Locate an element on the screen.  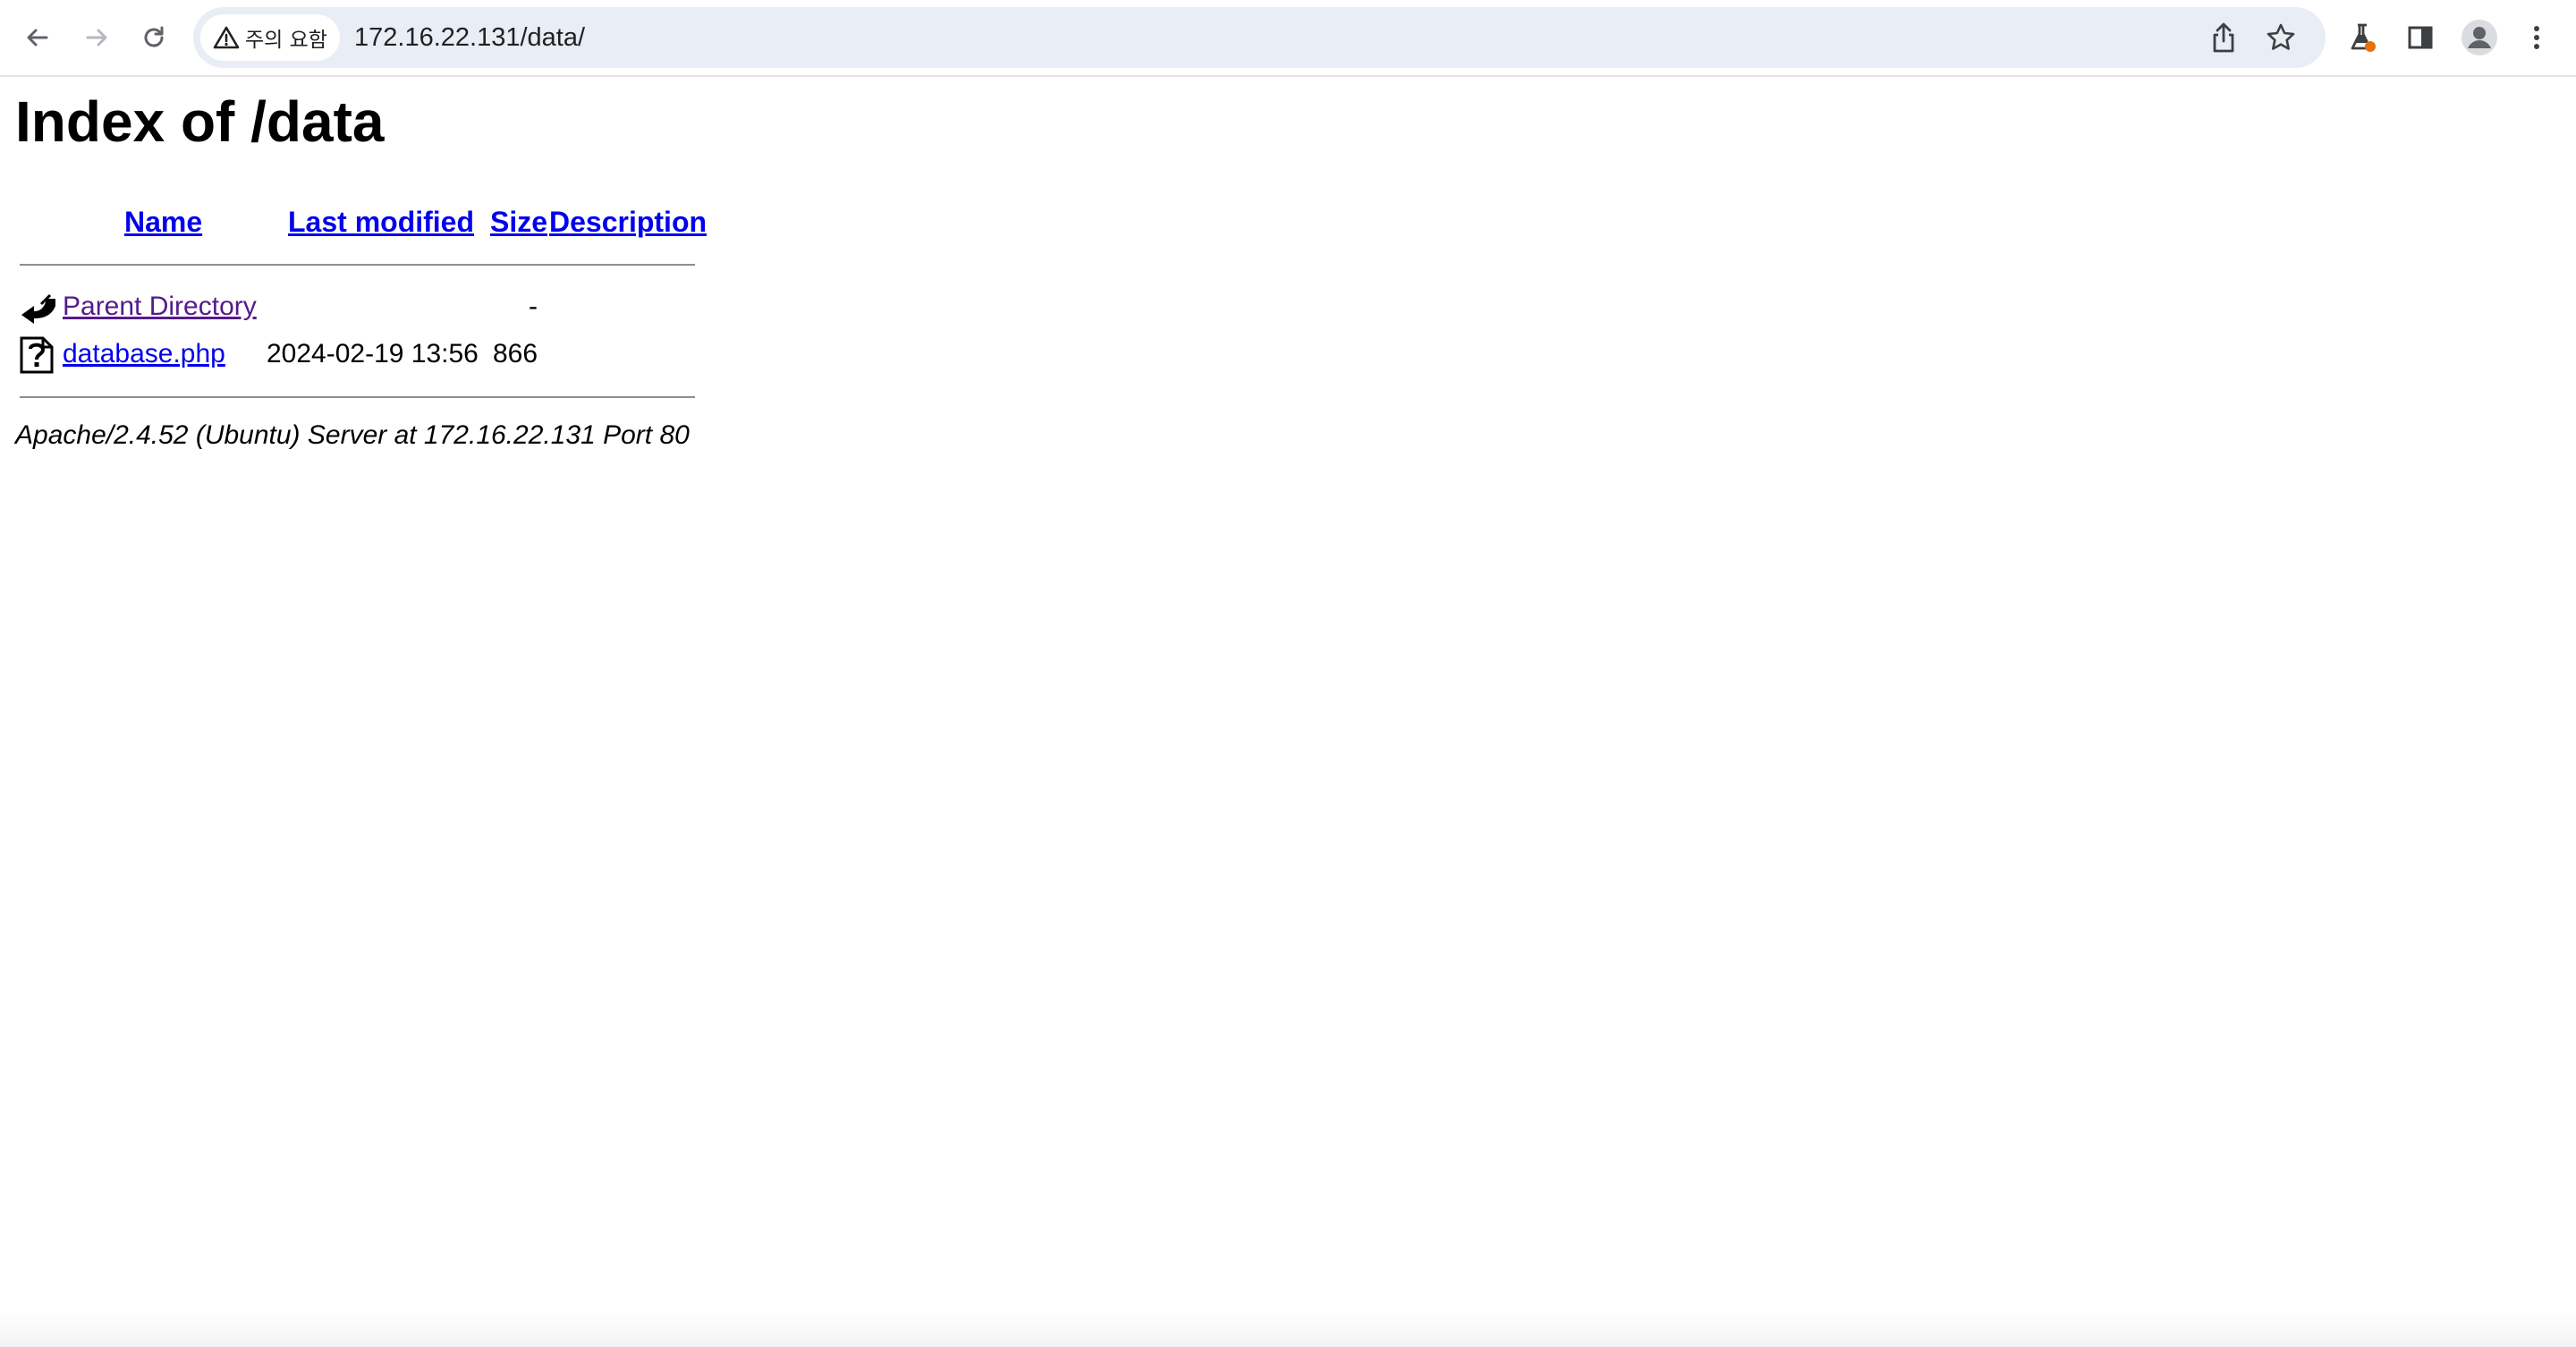
browser-toolbar: 주의 요함 172.16.22.131/data/ is located at coordinates (1288, 38).